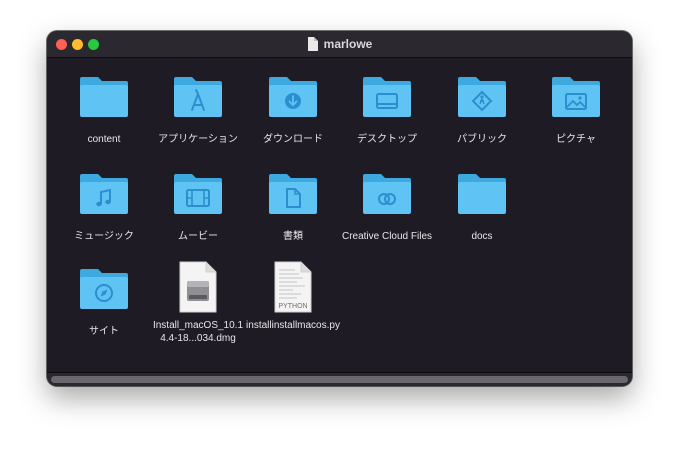  I want to click on music-folder-icon, so click(104, 194).